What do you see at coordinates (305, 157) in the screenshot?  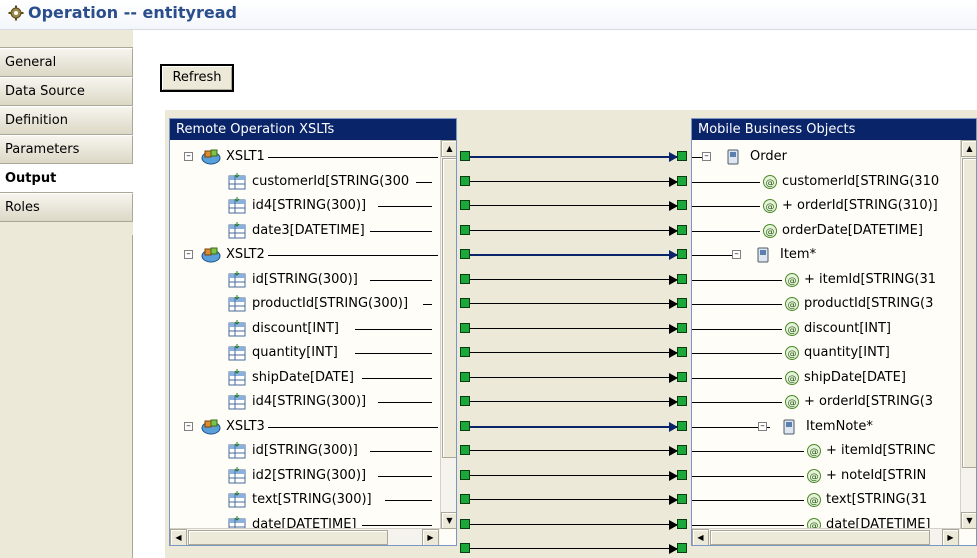 I see `xslt-node: – XSLT1` at bounding box center [305, 157].